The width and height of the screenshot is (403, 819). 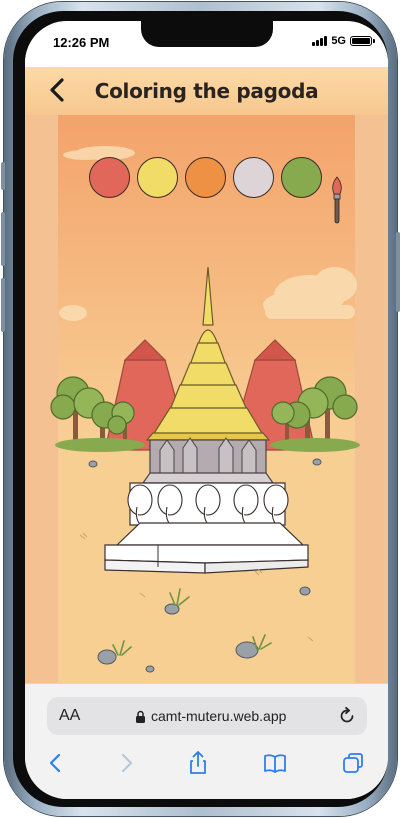 I want to click on swatch-red, so click(x=109, y=177).